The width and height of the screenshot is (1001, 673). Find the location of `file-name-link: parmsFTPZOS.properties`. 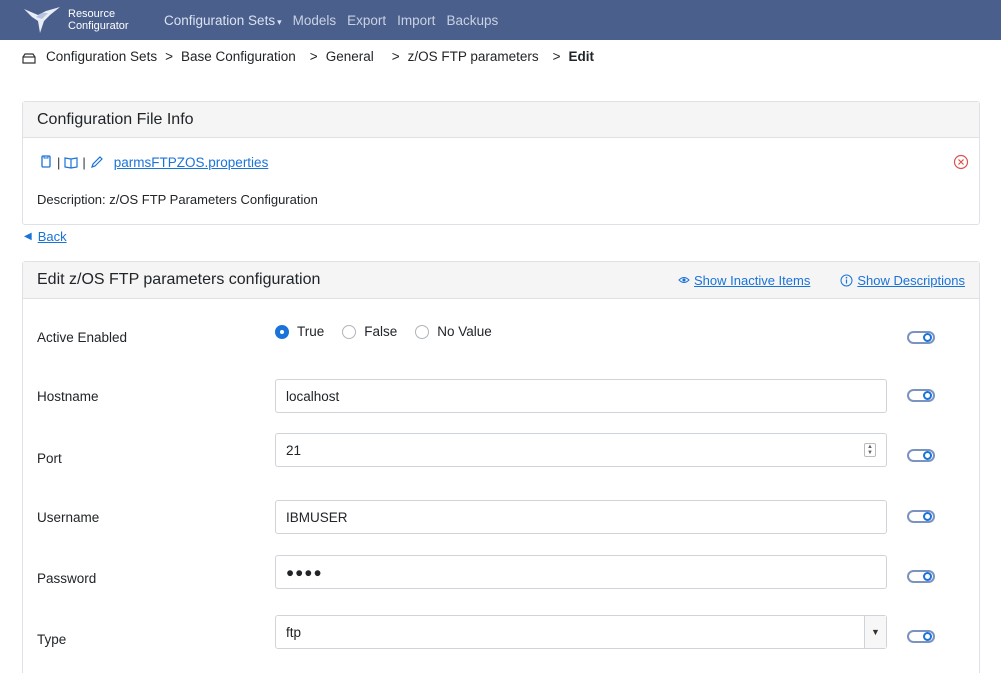

file-name-link: parmsFTPZOS.properties is located at coordinates (191, 162).